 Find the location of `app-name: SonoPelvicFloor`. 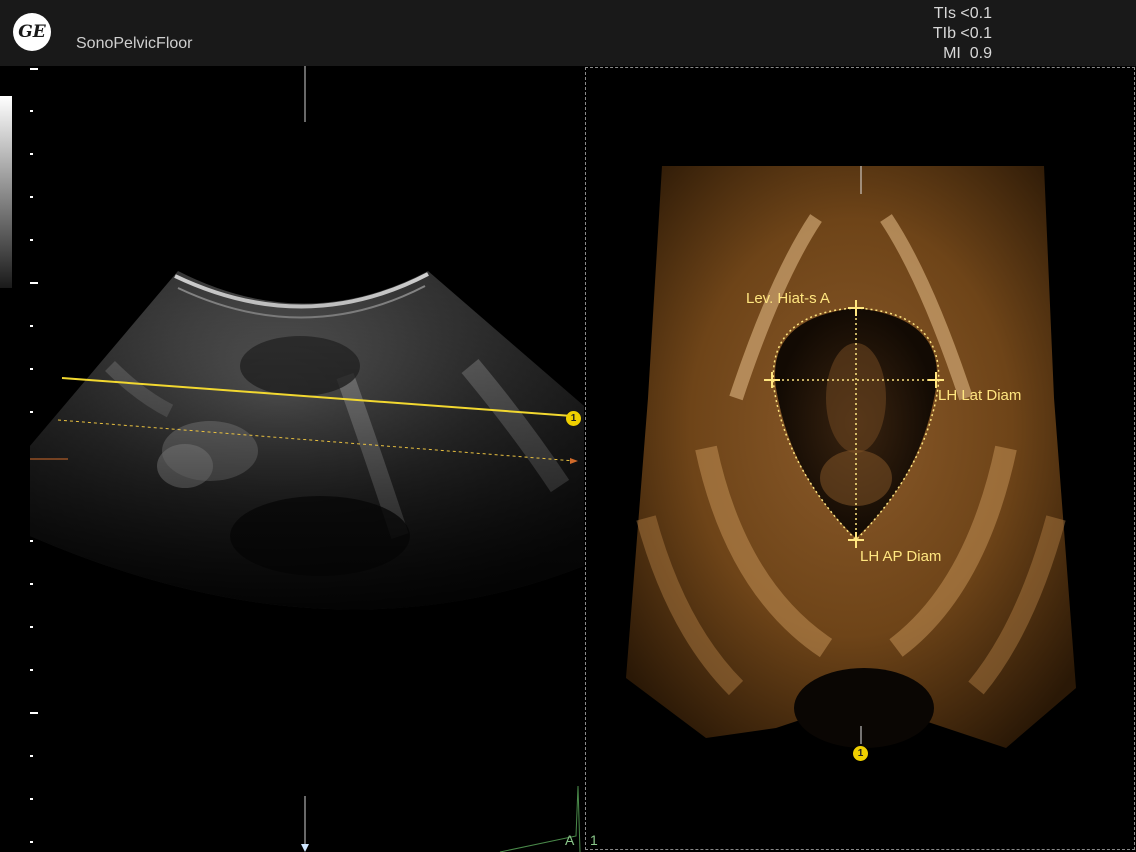

app-name: SonoPelvicFloor is located at coordinates (134, 43).